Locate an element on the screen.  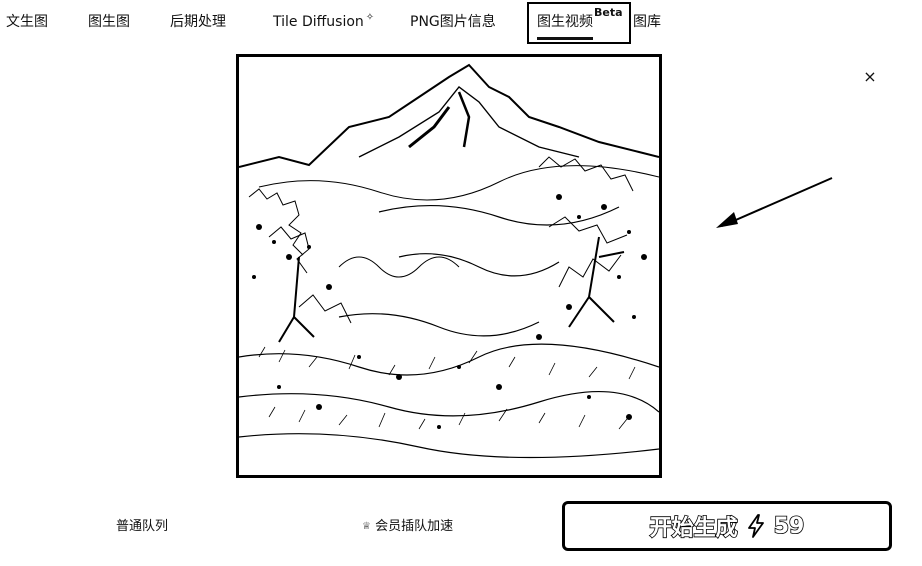
member-priority-queue-option: ♕ 会员插队加速 is located at coordinates (407, 527).